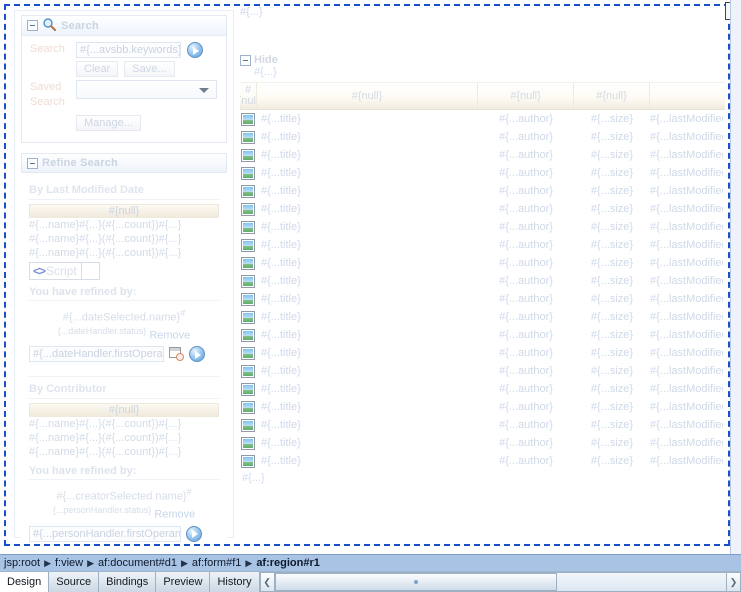  Describe the element at coordinates (195, 50) in the screenshot. I see `search-go-button-icon` at that location.